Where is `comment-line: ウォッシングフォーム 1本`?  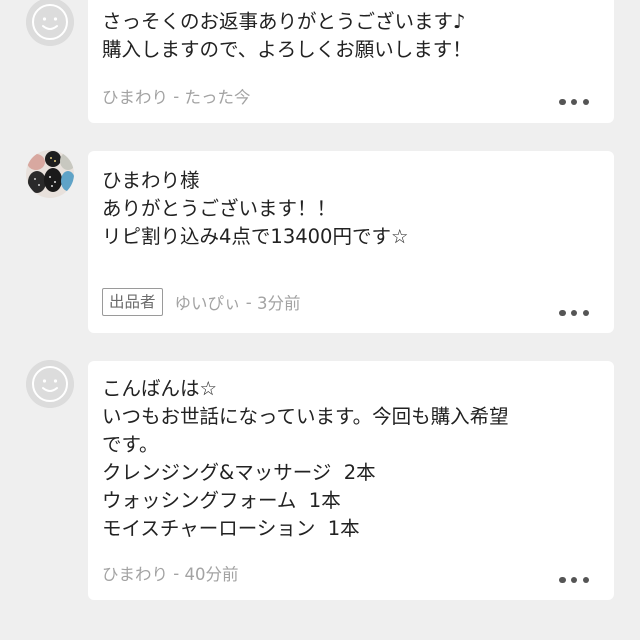 comment-line: ウォッシングフォーム 1本 is located at coordinates (221, 500).